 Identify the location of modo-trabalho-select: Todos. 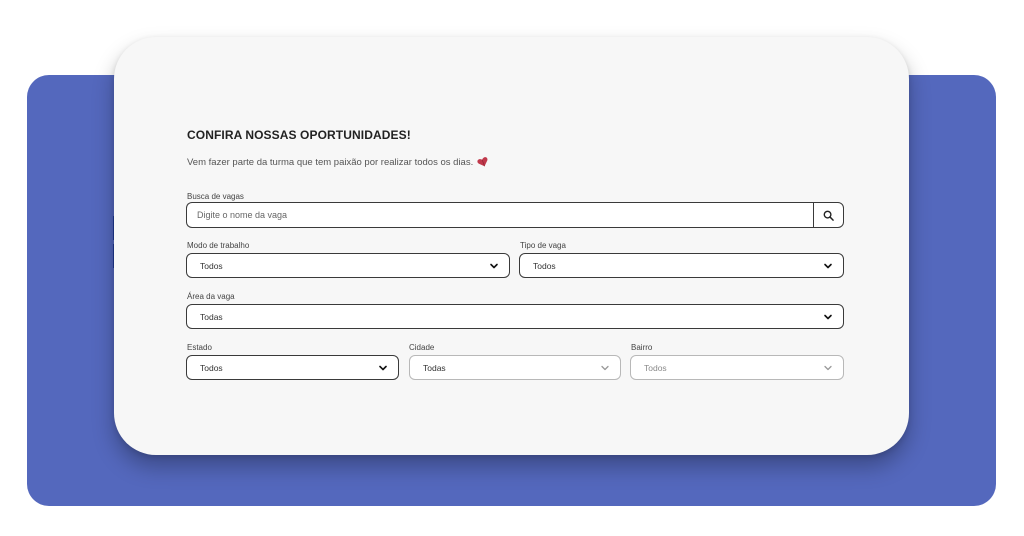
(348, 265).